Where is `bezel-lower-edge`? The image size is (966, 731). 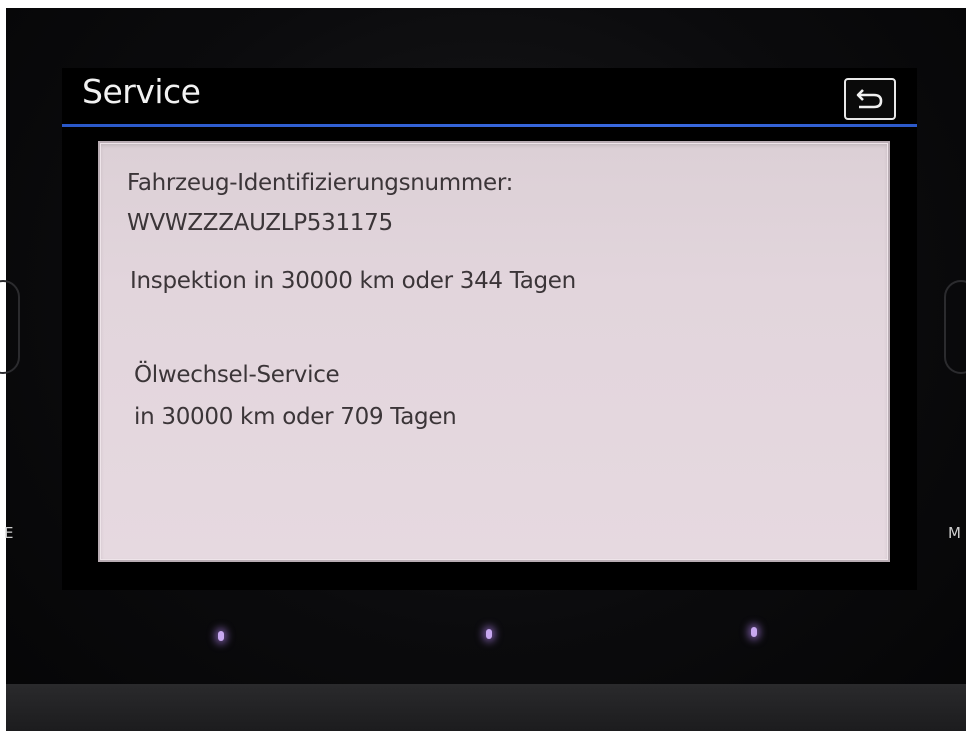
bezel-lower-edge is located at coordinates (486, 707).